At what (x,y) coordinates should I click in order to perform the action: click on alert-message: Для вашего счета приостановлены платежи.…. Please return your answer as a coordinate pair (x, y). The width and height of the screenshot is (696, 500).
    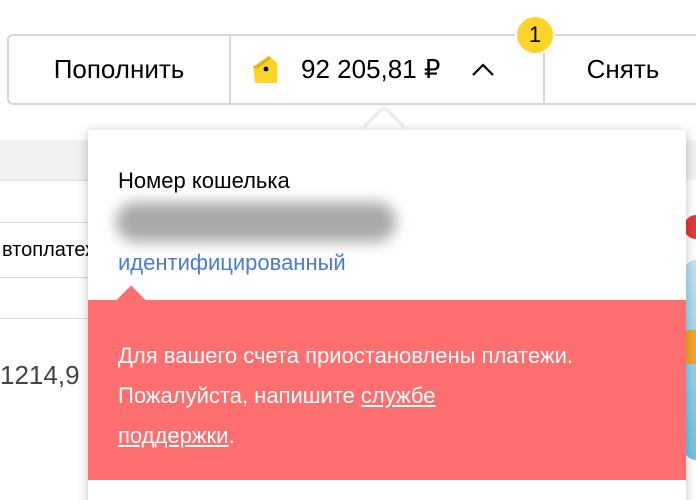
    Looking at the image, I should click on (345, 395).